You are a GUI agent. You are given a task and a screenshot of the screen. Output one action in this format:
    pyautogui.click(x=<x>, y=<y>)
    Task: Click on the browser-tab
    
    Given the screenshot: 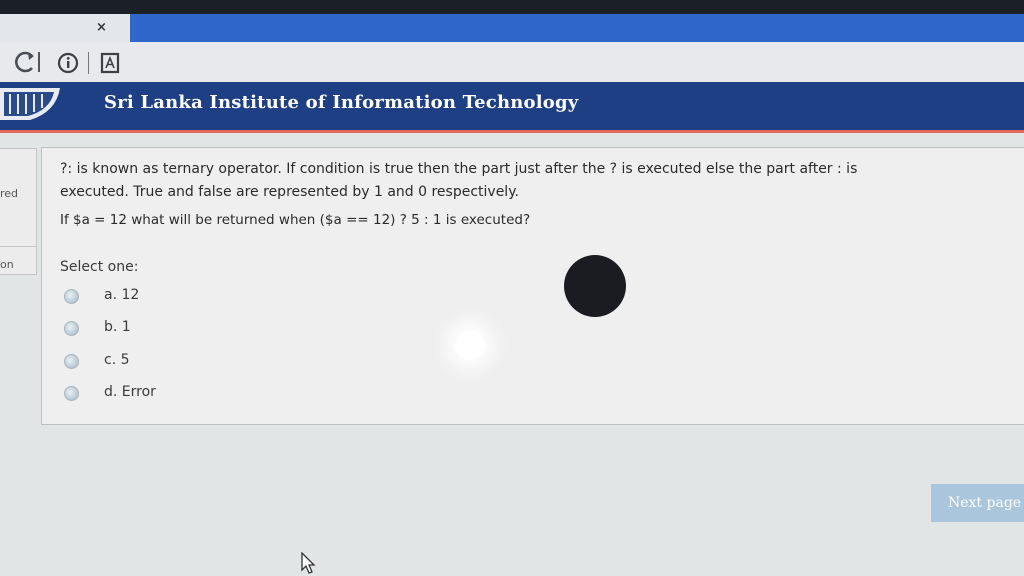 What is the action you would take?
    pyautogui.click(x=65, y=28)
    